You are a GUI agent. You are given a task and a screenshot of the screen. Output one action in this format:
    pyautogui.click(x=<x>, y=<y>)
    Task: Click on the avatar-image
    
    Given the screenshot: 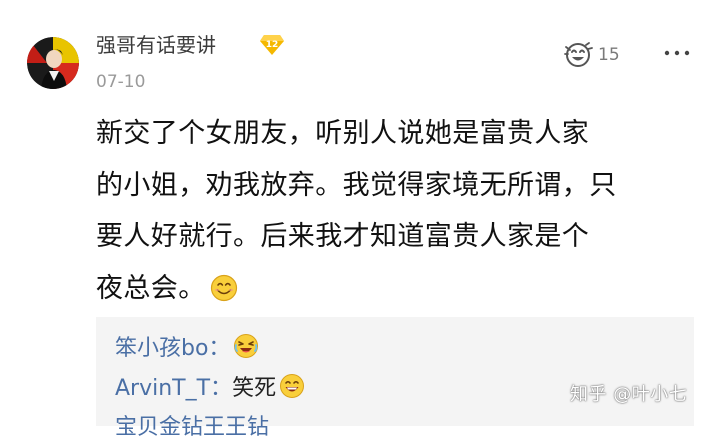 What is the action you would take?
    pyautogui.click(x=53, y=63)
    